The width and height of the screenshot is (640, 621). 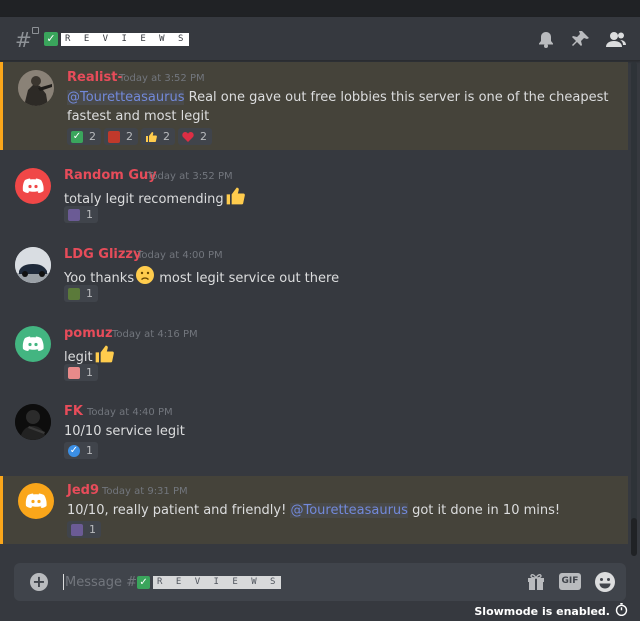 What do you see at coordinates (78, 357) in the screenshot?
I see `message-text: legit` at bounding box center [78, 357].